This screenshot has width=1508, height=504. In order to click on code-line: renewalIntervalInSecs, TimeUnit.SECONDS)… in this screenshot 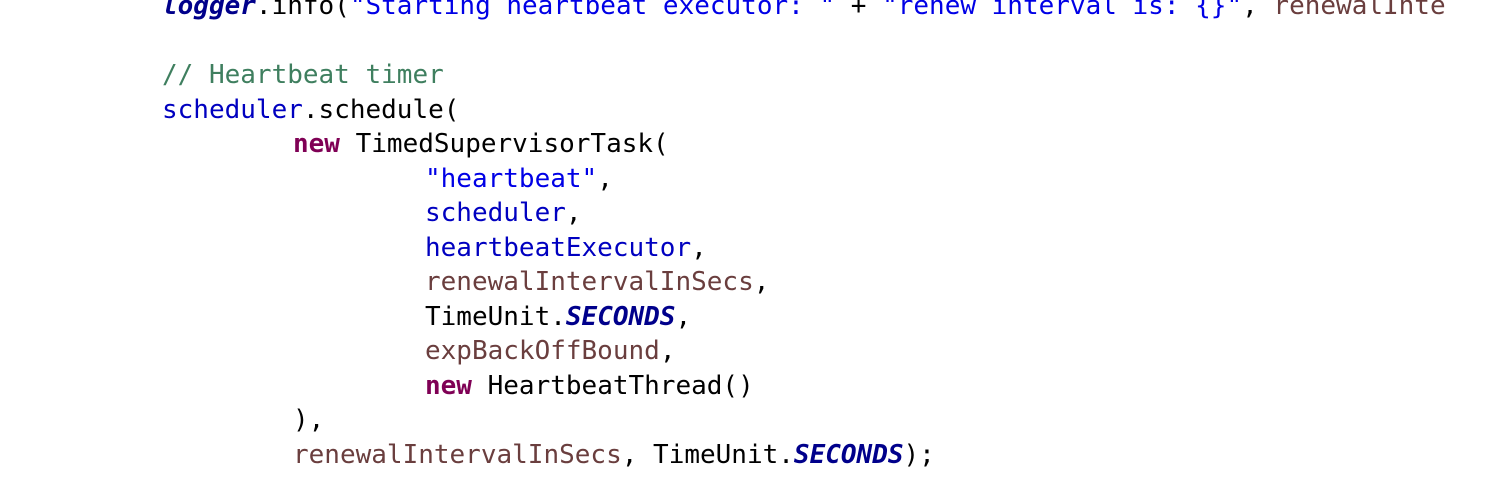, I will do `click(614, 455)`.